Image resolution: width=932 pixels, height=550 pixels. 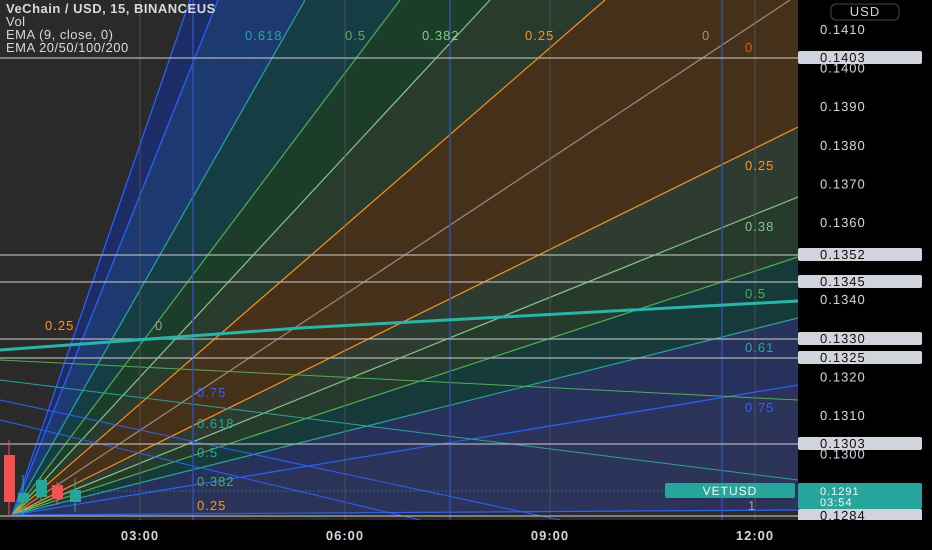 I want to click on price-marker-label: 0.1303, so click(x=860, y=443).